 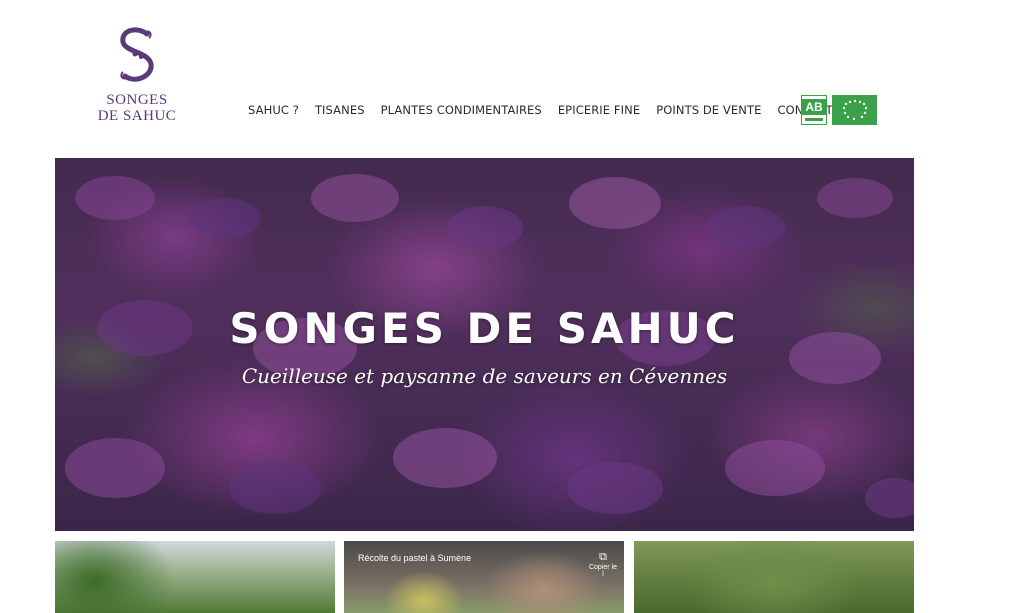 I want to click on thumbnail-garden, so click(x=774, y=577).